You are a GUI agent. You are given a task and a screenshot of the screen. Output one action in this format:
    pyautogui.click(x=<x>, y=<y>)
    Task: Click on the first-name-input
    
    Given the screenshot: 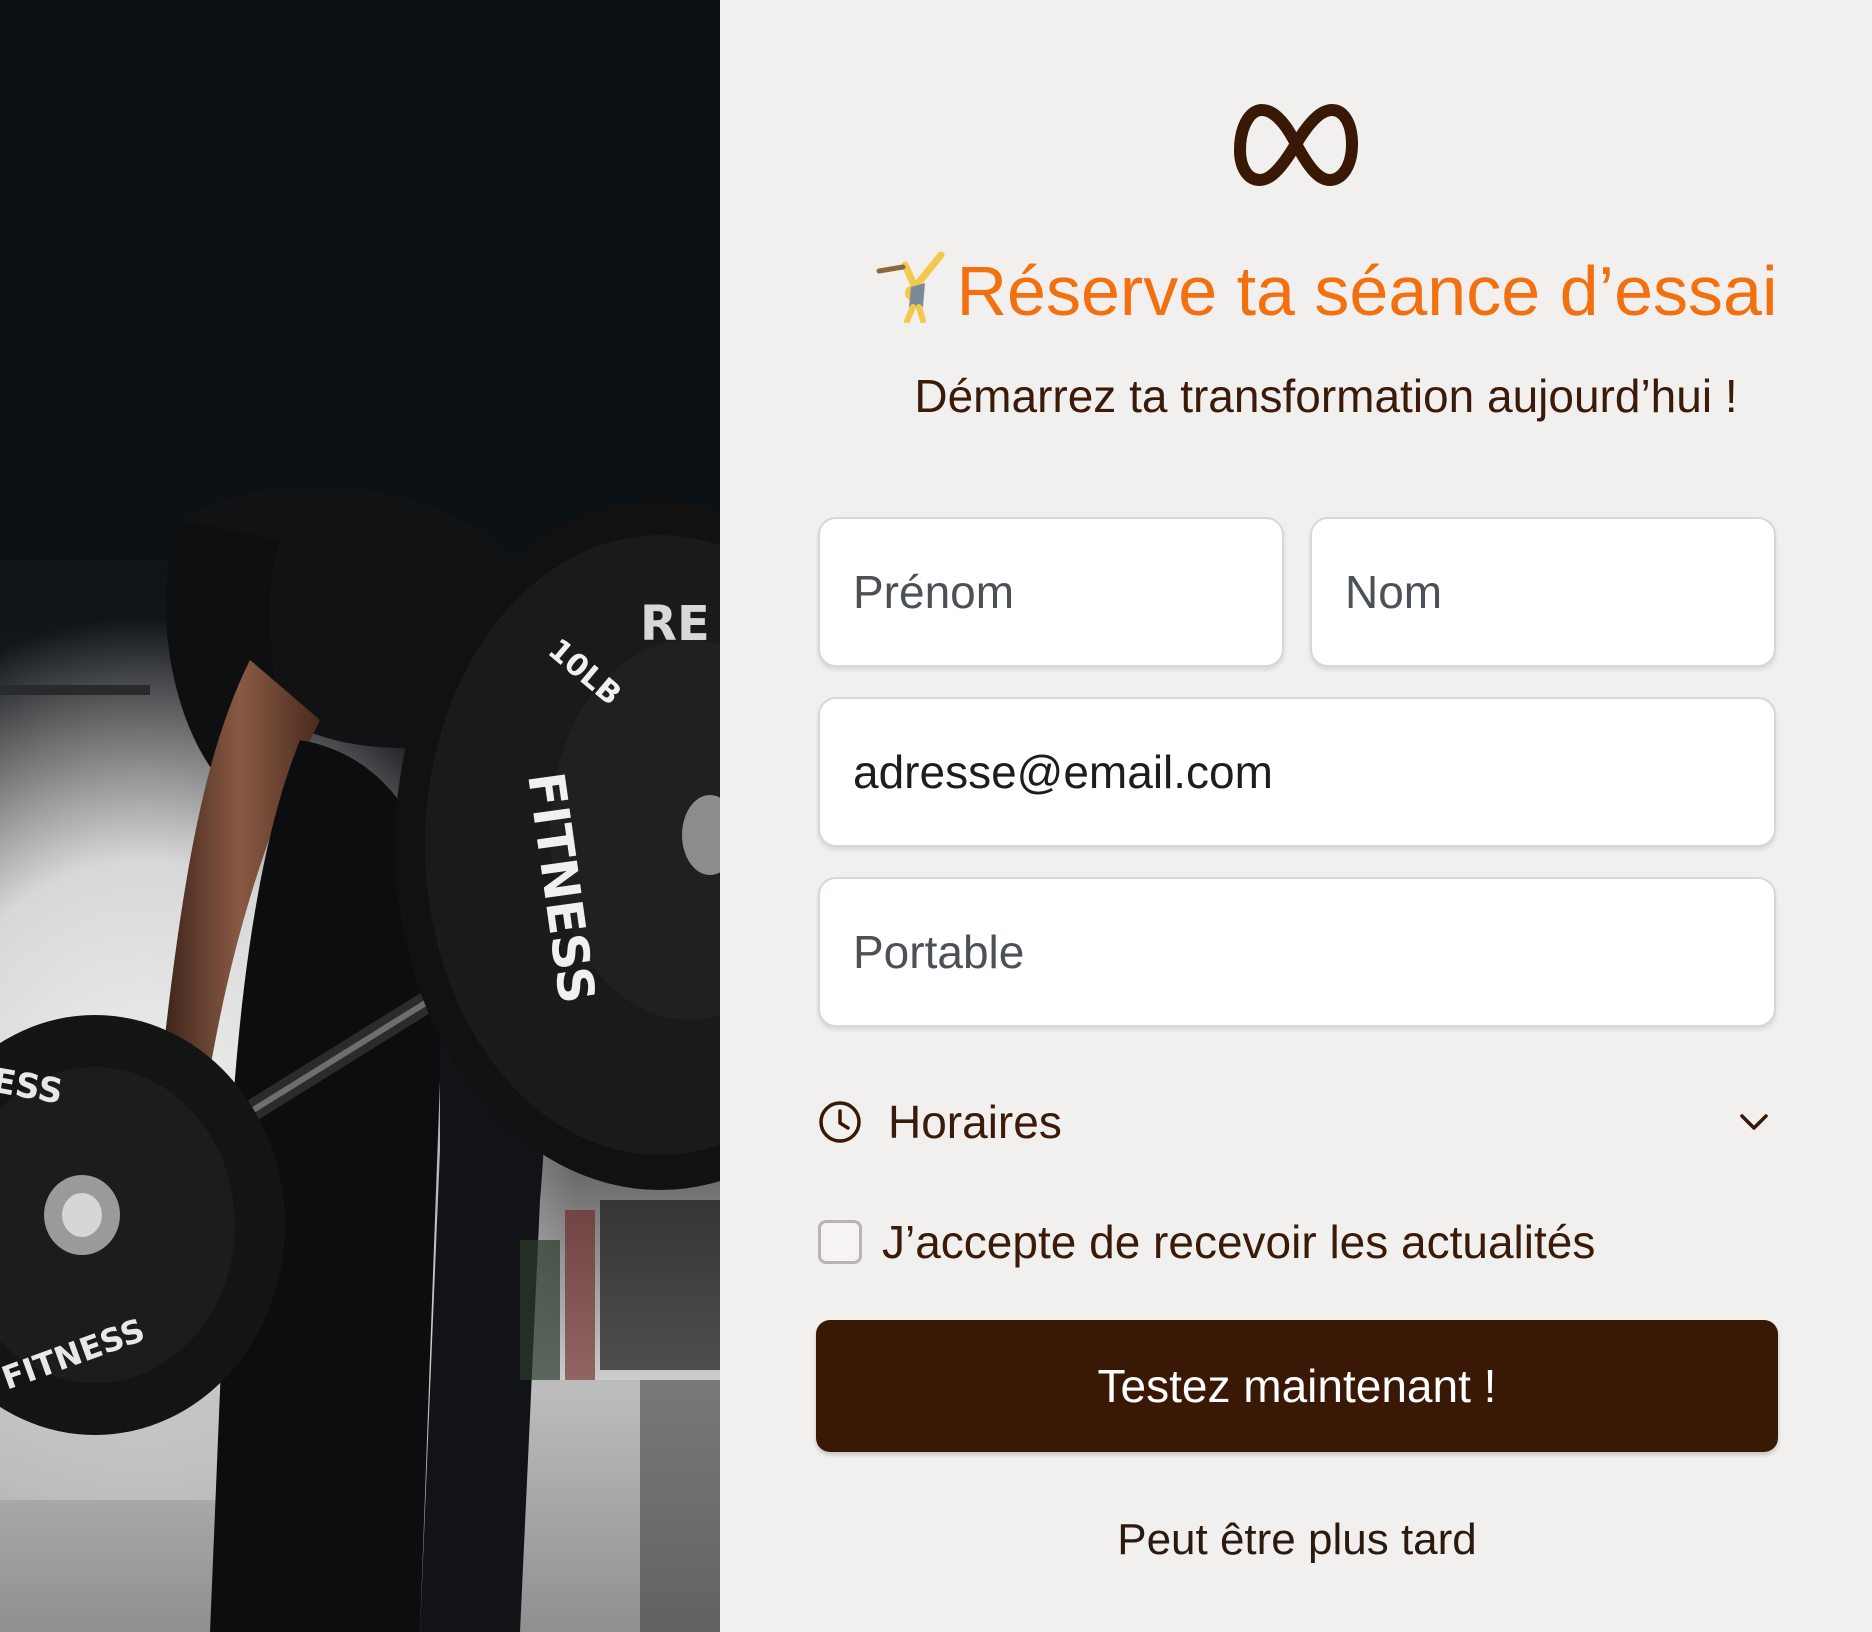 What is the action you would take?
    pyautogui.click(x=1051, y=592)
    